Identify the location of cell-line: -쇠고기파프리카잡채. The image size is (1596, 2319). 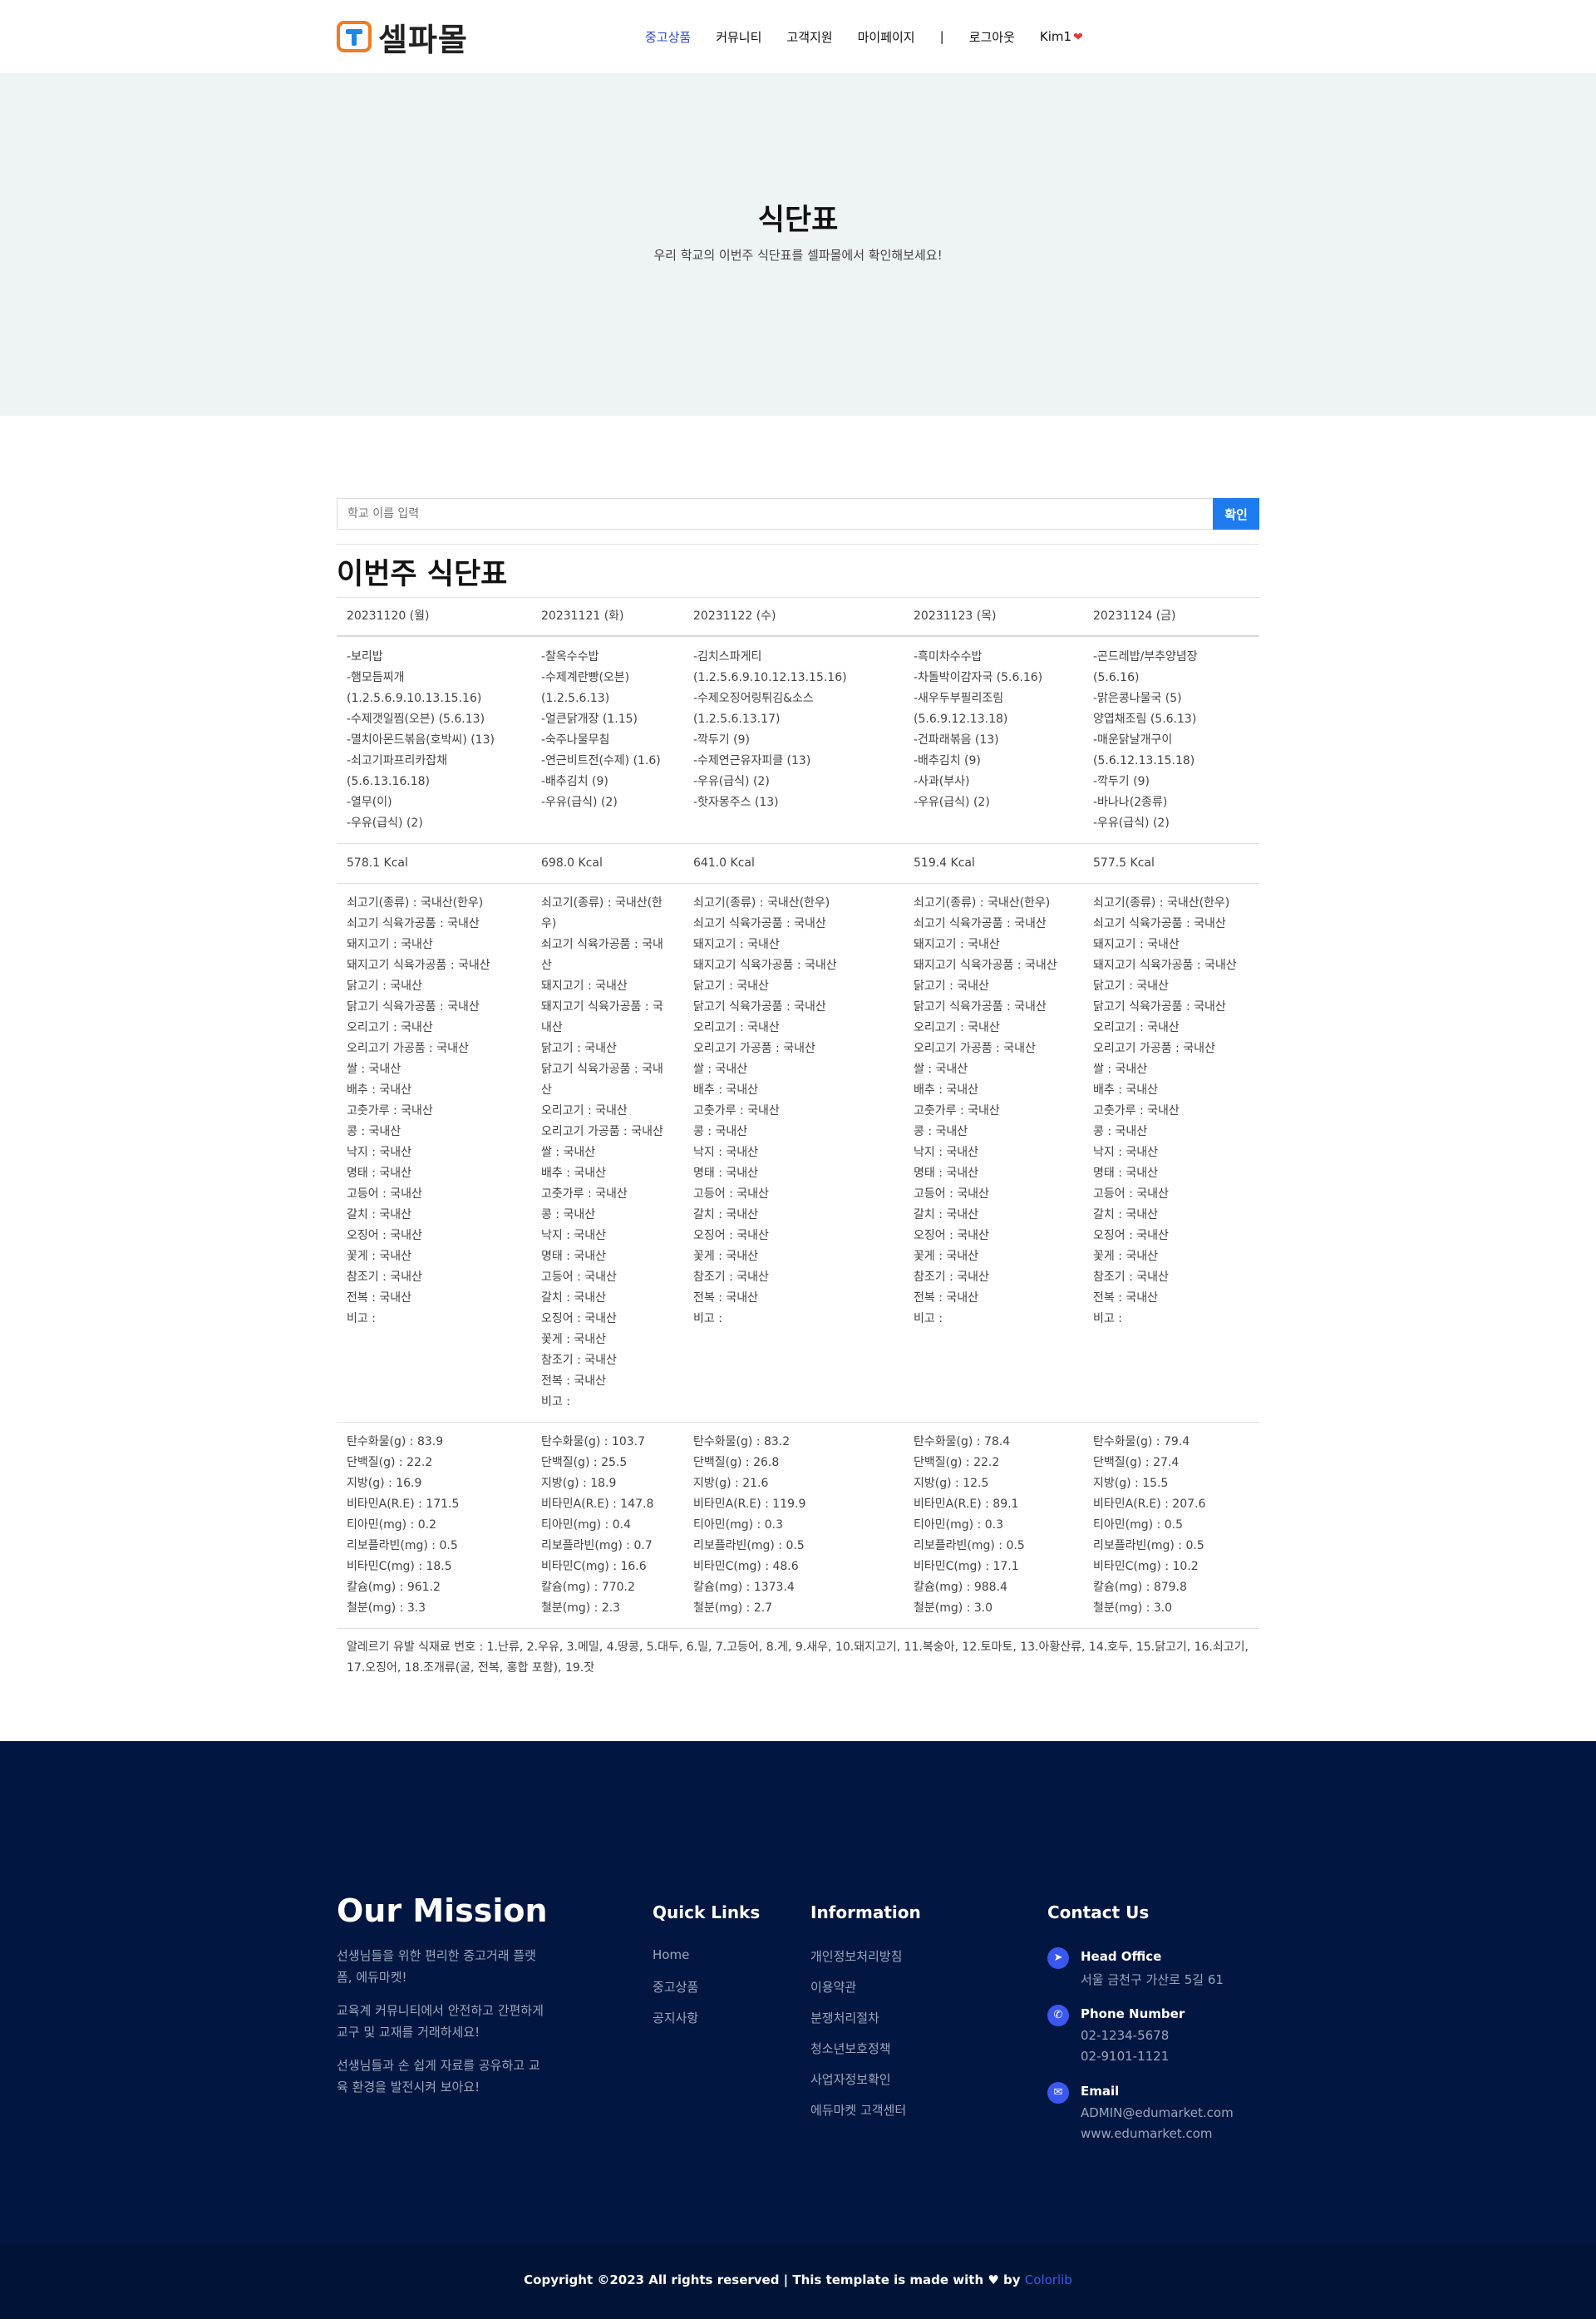
(397, 760).